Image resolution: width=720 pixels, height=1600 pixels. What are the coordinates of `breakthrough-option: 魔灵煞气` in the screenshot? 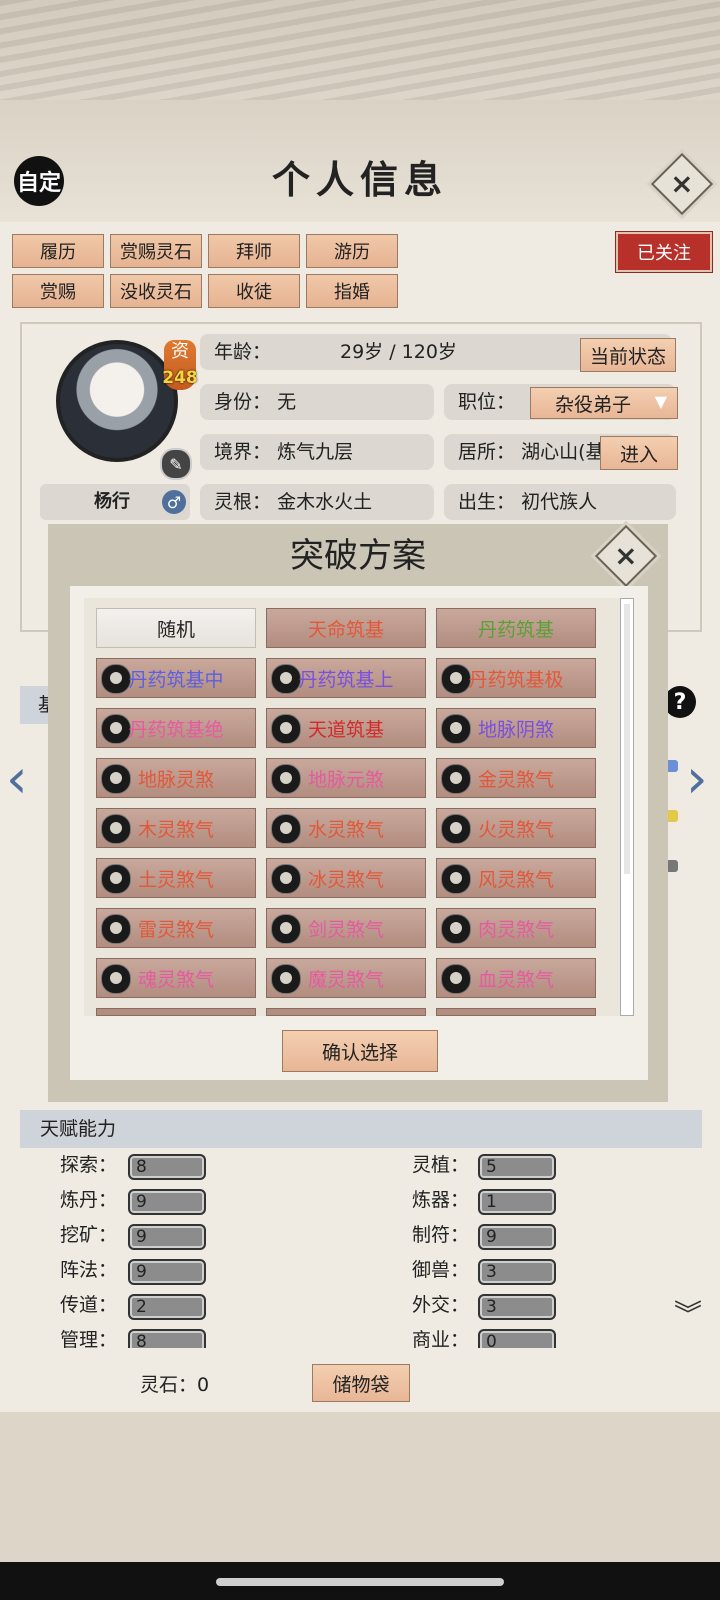 It's located at (346, 978).